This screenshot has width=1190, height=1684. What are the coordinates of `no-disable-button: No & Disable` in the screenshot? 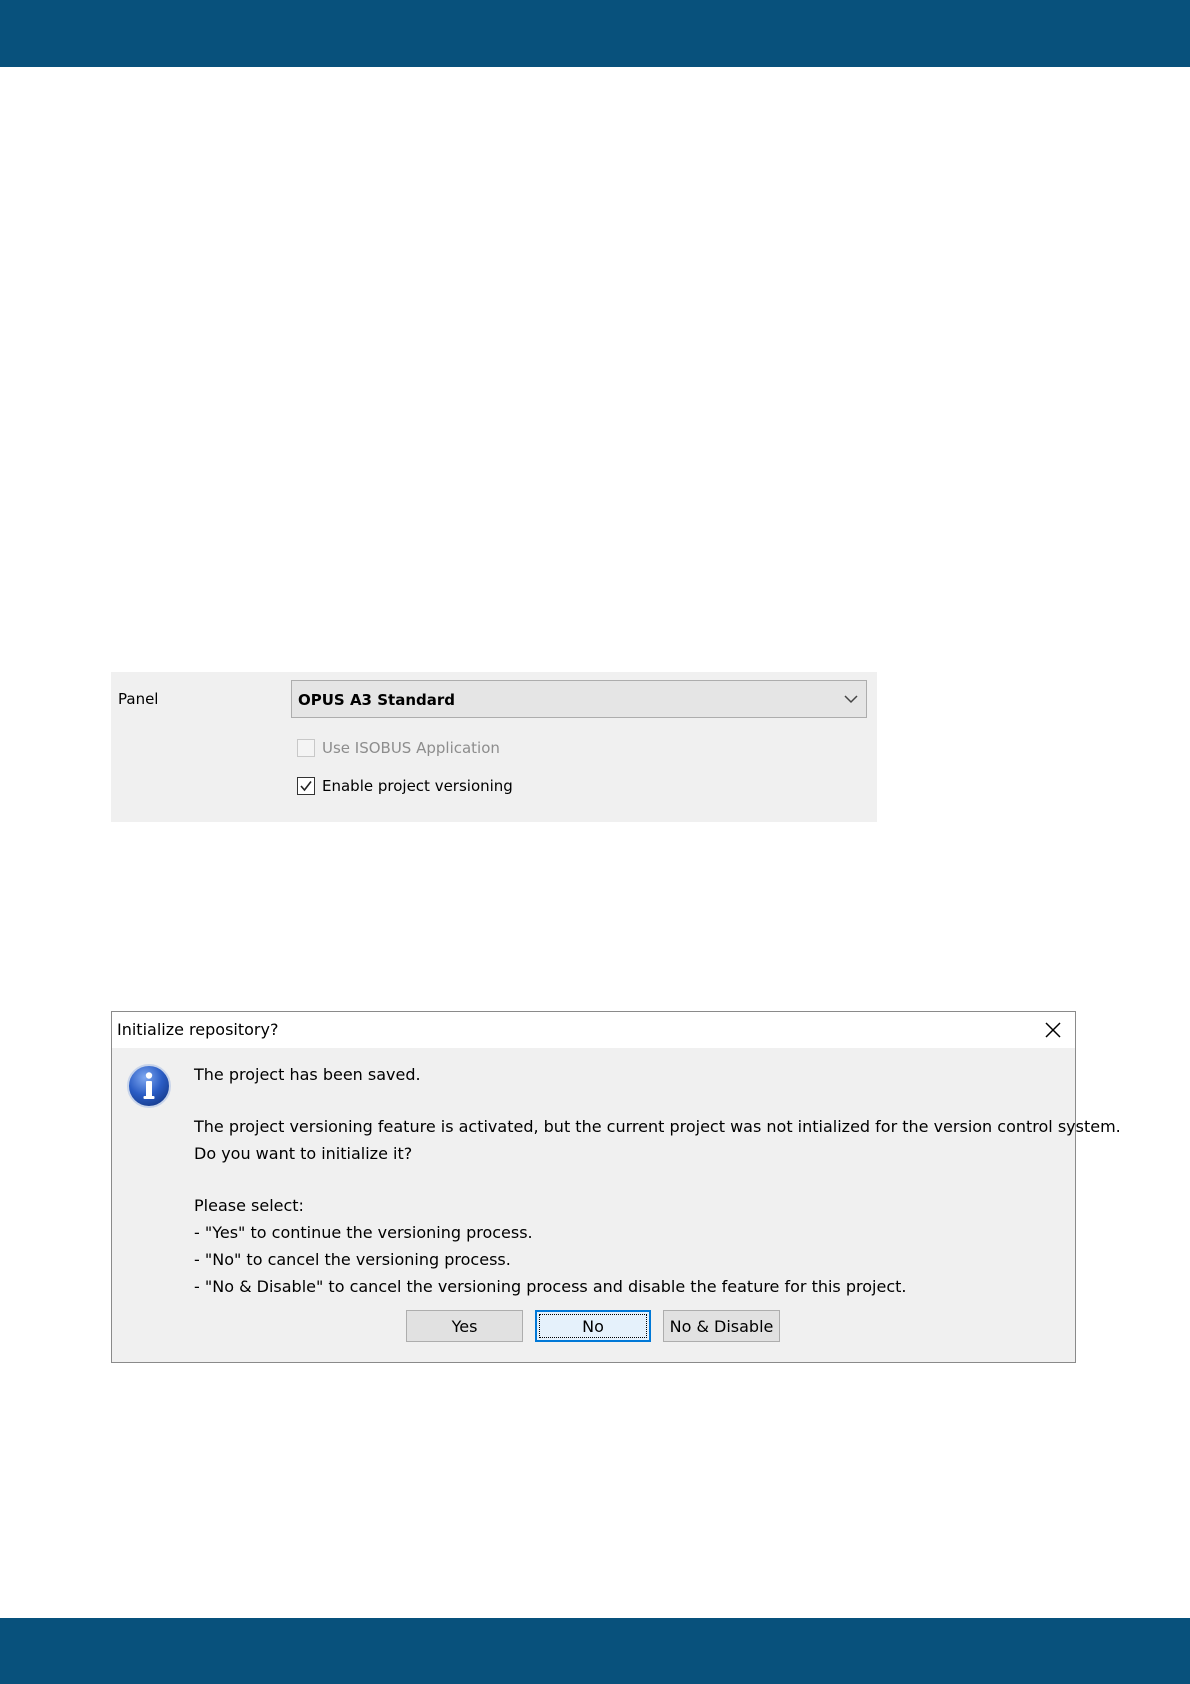 It's located at (721, 1326).